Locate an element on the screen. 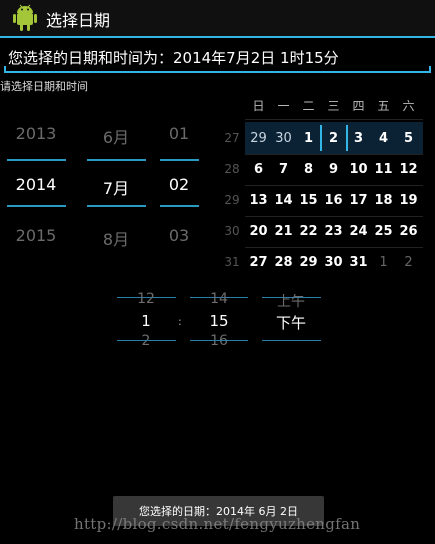 This screenshot has height=544, width=435. month-next: 8月 is located at coordinates (116, 238).